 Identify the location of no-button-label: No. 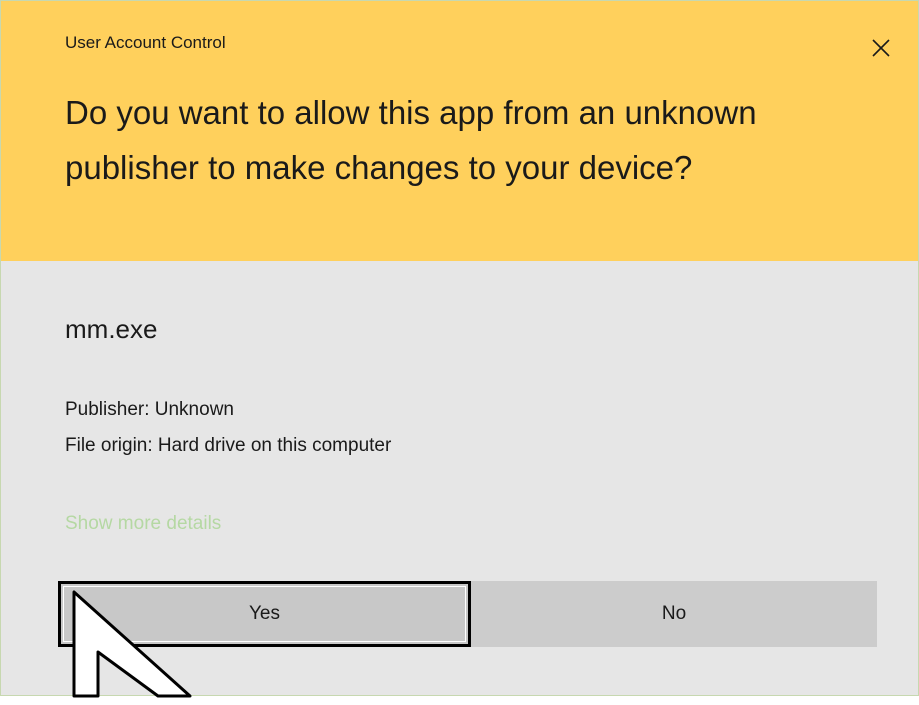
(674, 613).